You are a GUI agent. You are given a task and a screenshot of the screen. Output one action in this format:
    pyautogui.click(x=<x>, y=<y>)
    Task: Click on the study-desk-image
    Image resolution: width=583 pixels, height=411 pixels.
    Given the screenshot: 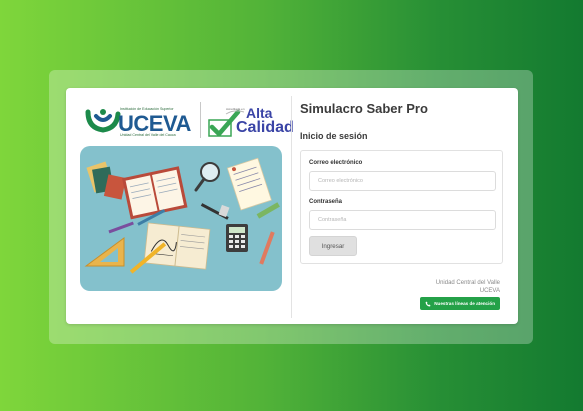 What is the action you would take?
    pyautogui.click(x=182, y=215)
    